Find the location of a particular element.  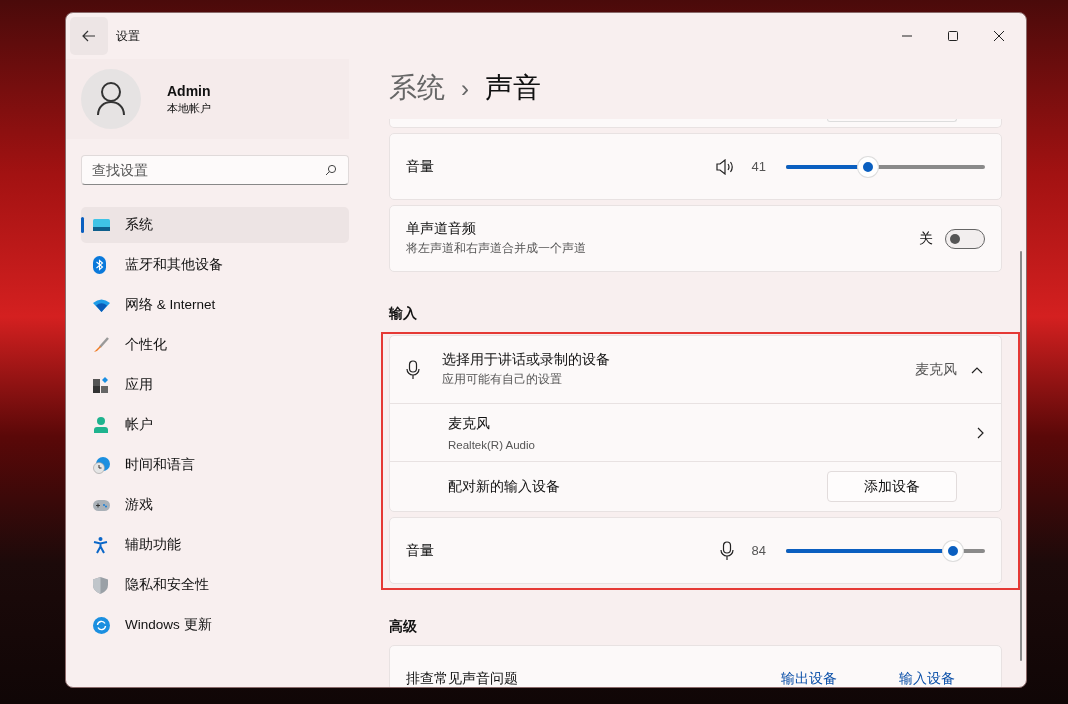

volume-reading: 84 is located at coordinates (758, 550).